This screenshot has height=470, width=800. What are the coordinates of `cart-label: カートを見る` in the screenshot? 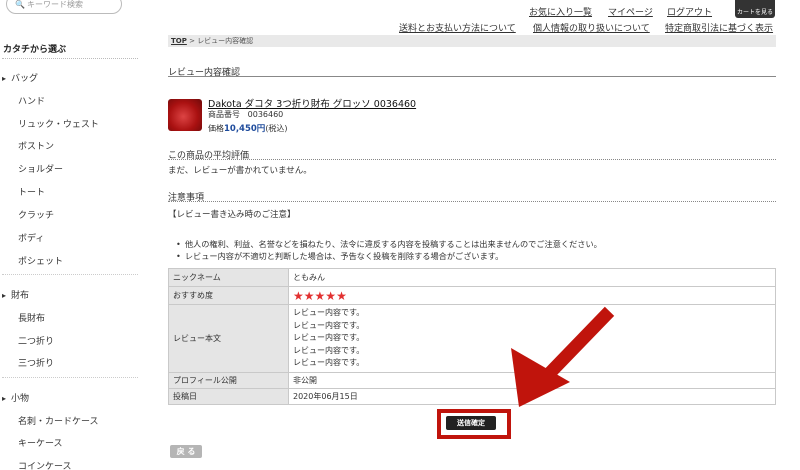 It's located at (754, 12).